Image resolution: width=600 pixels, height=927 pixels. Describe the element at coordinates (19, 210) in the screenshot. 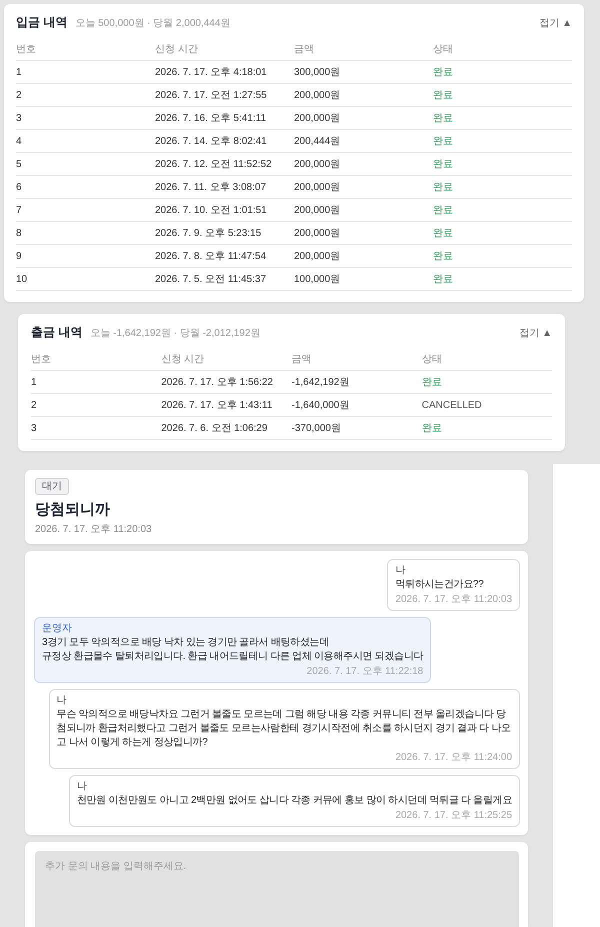

I see `table-cell: 7` at that location.